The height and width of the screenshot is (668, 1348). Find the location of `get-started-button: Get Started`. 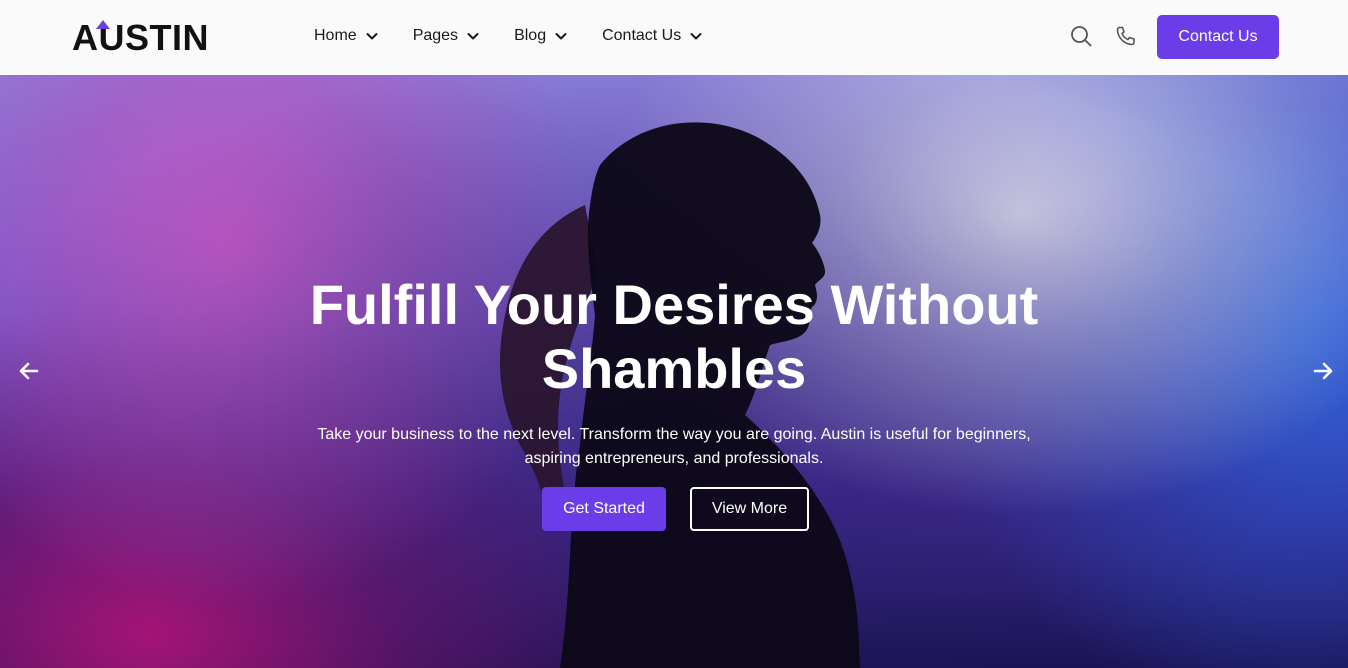

get-started-button: Get Started is located at coordinates (604, 509).